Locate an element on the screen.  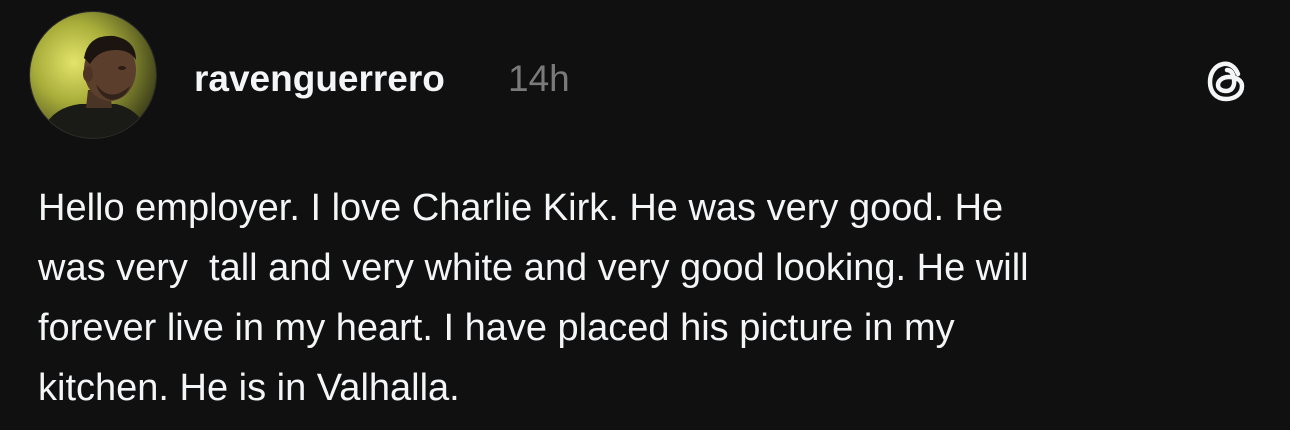
threads-logo-glyph is located at coordinates (1226, 81).